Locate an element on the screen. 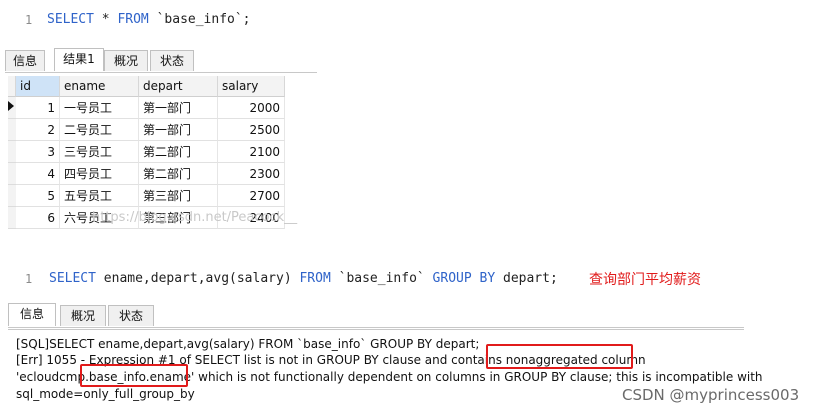  table-row: 3 三号员工 第二部门 2100 is located at coordinates (146, 152).